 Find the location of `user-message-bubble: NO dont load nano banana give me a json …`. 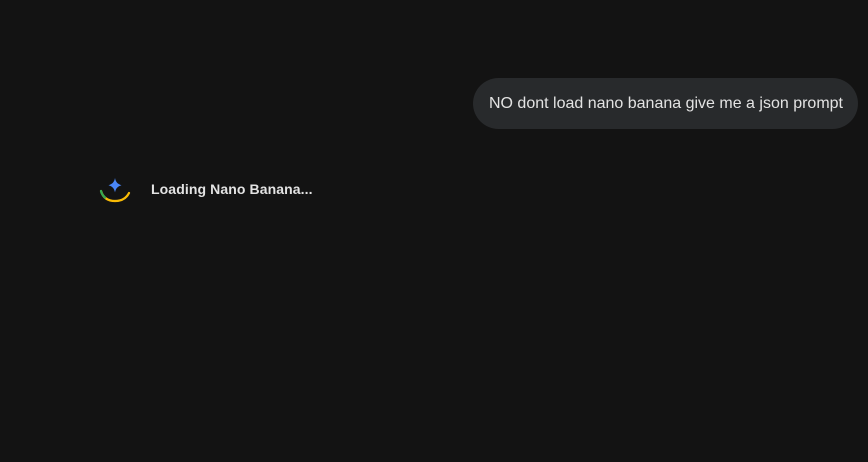

user-message-bubble: NO dont load nano banana give me a json … is located at coordinates (665, 103).